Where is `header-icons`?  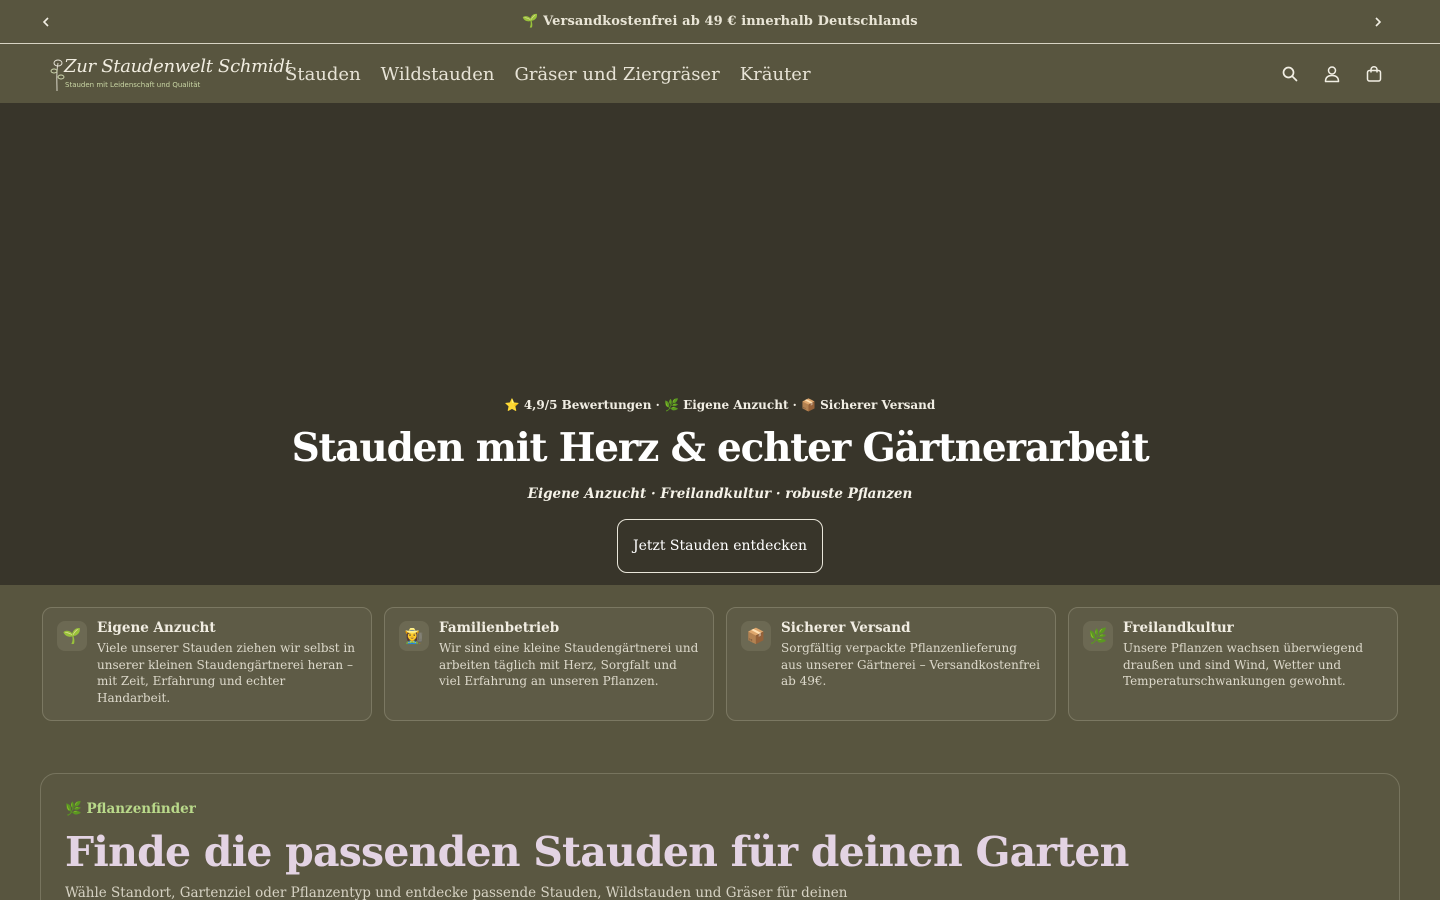
header-icons is located at coordinates (1332, 74).